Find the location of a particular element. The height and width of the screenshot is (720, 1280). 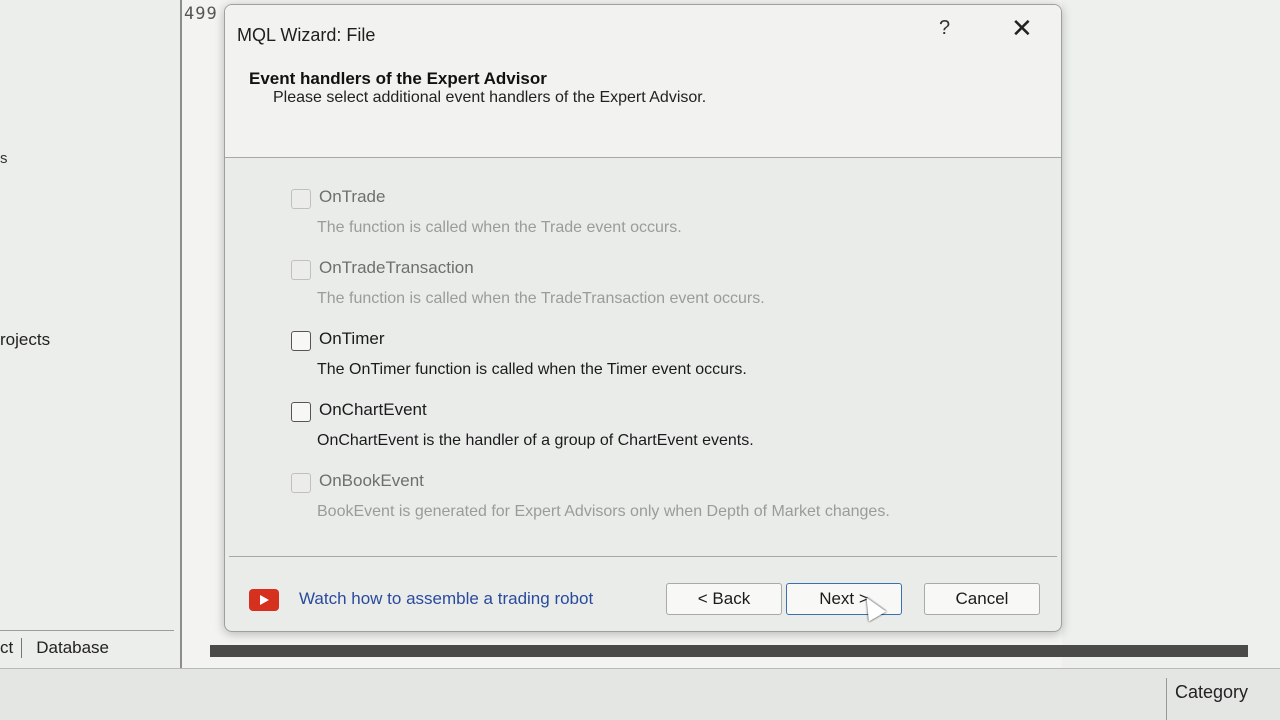

ontrade-checkbox is located at coordinates (301, 199).